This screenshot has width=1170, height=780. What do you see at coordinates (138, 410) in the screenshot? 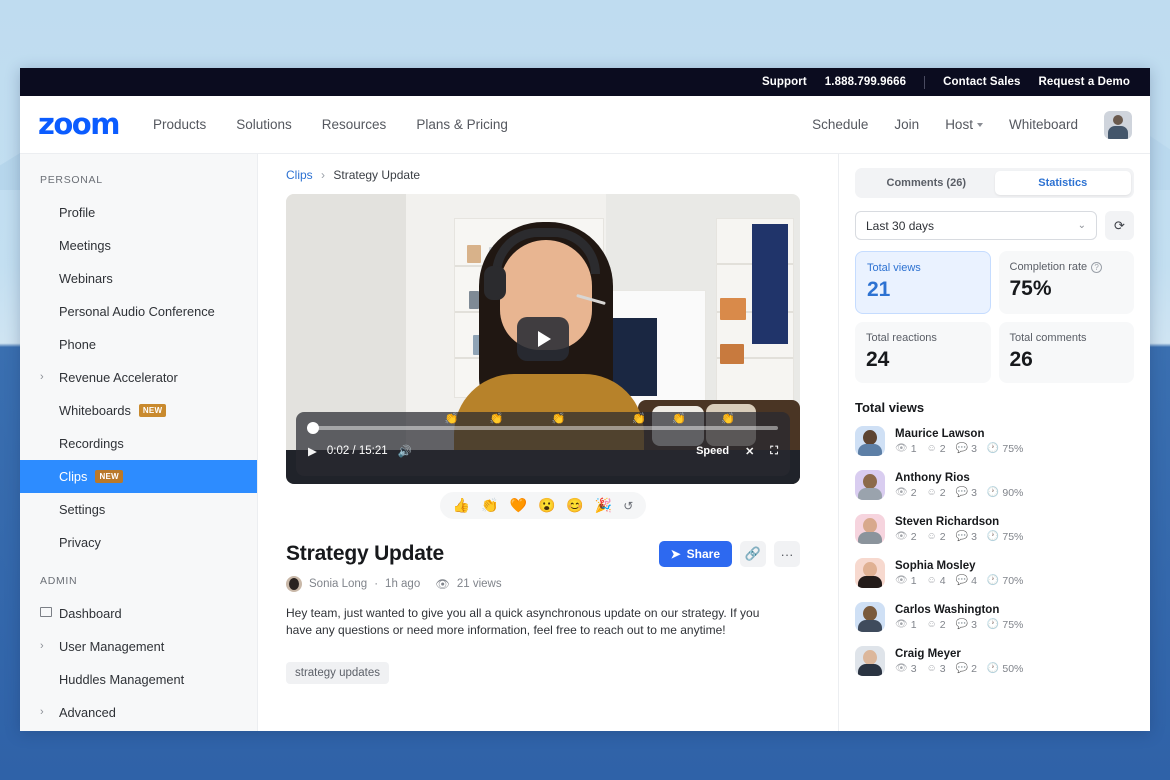
I see `sidebar-item-whiteboards: ›WhiteboardsNEW` at bounding box center [138, 410].